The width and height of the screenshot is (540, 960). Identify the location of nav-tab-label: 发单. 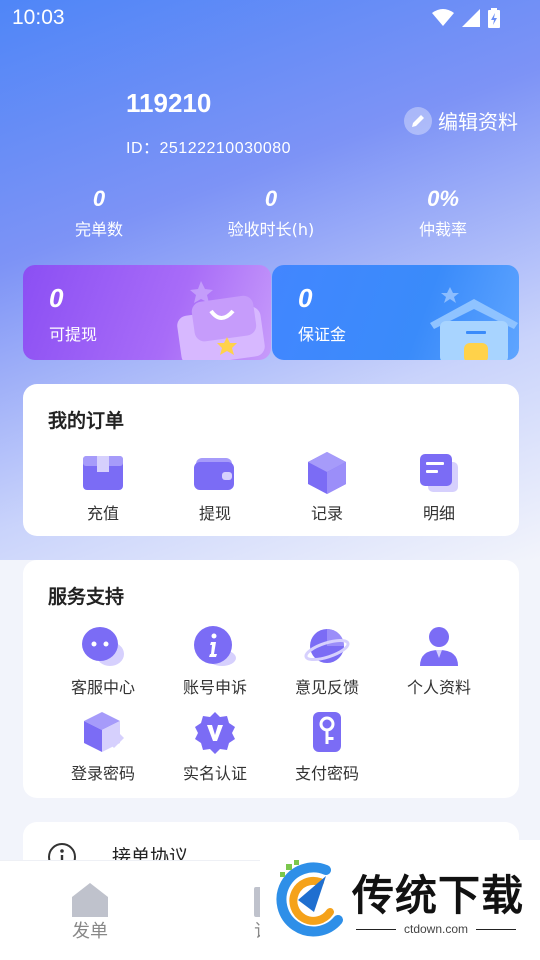
(90, 931).